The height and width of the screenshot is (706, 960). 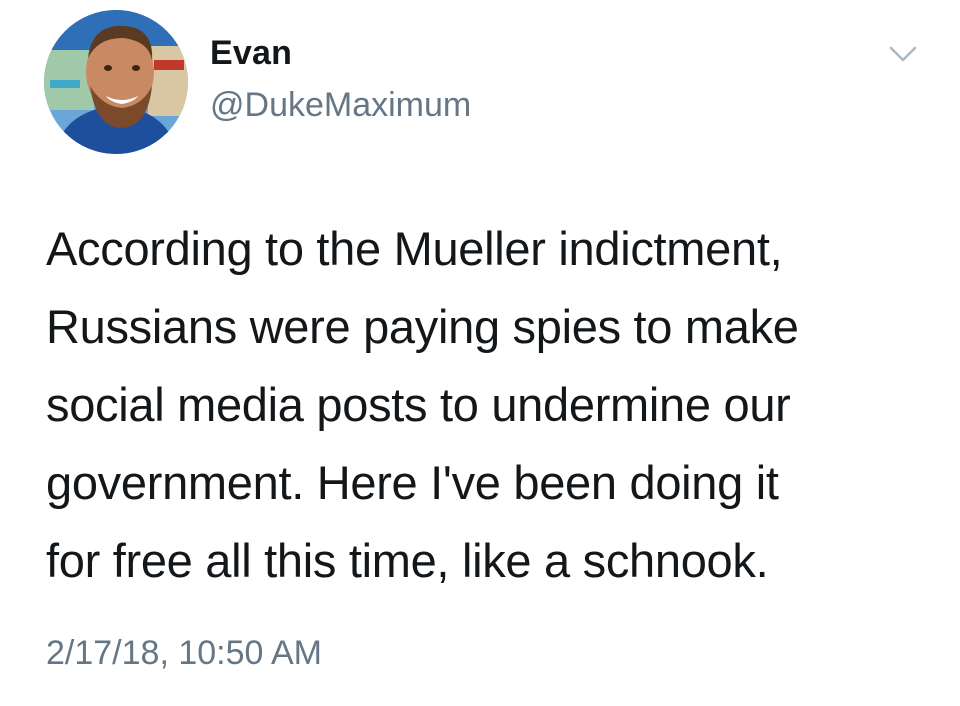 What do you see at coordinates (422, 326) in the screenshot?
I see `tweet-text-line: Russians were paying spies to make` at bounding box center [422, 326].